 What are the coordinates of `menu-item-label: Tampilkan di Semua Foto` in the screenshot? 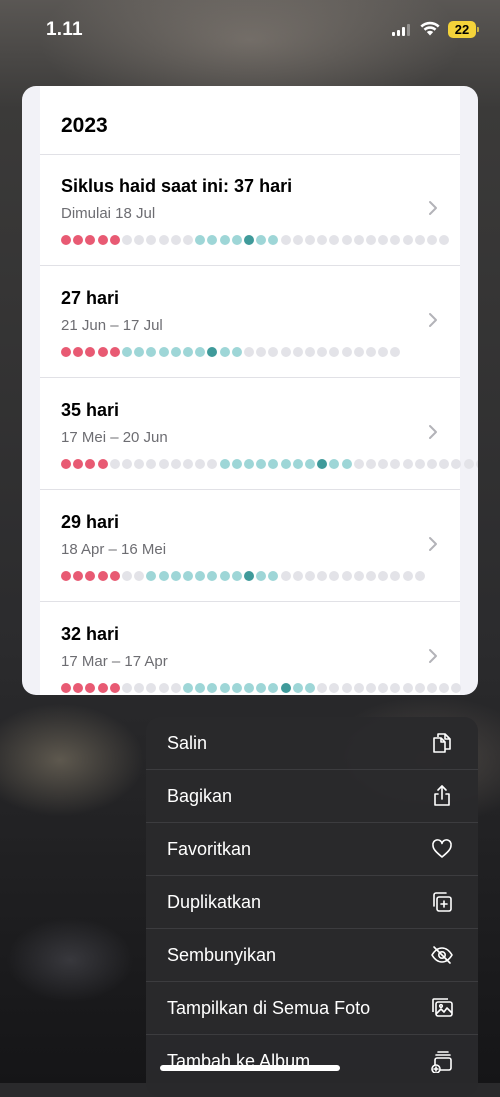 It's located at (269, 1008).